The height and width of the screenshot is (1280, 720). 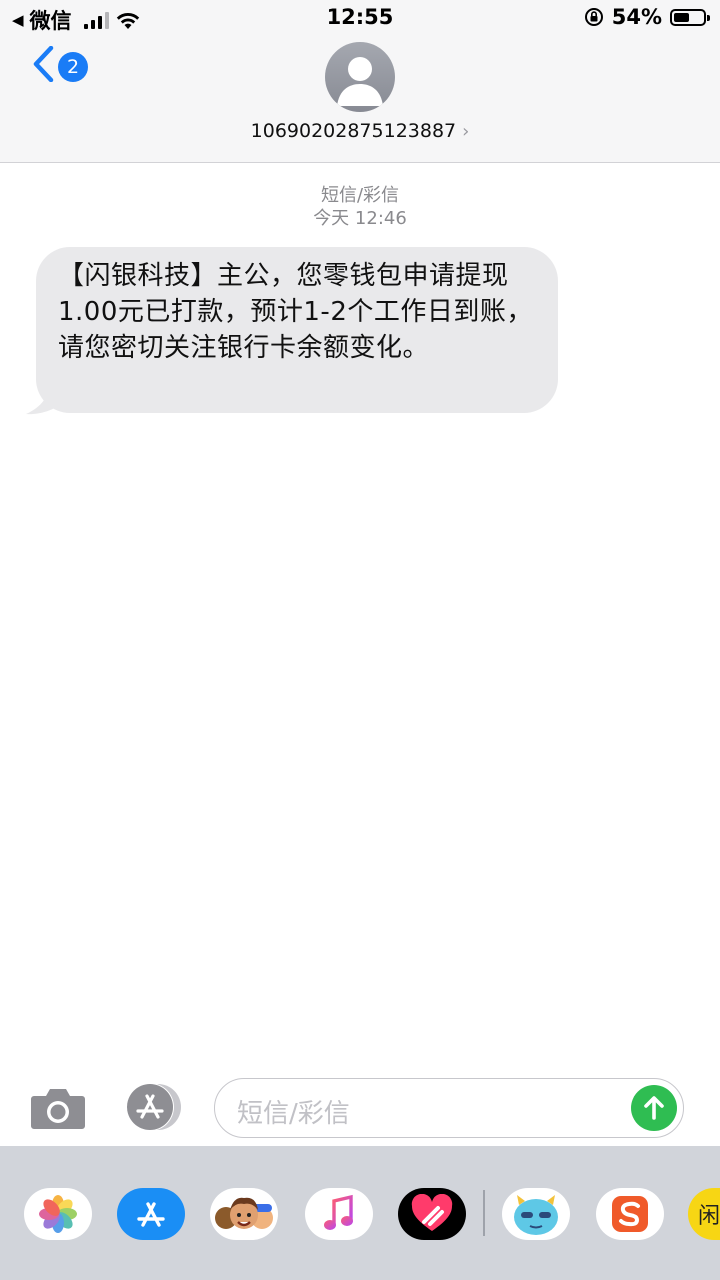 I want to click on person-silhouette-icon, so click(x=360, y=81).